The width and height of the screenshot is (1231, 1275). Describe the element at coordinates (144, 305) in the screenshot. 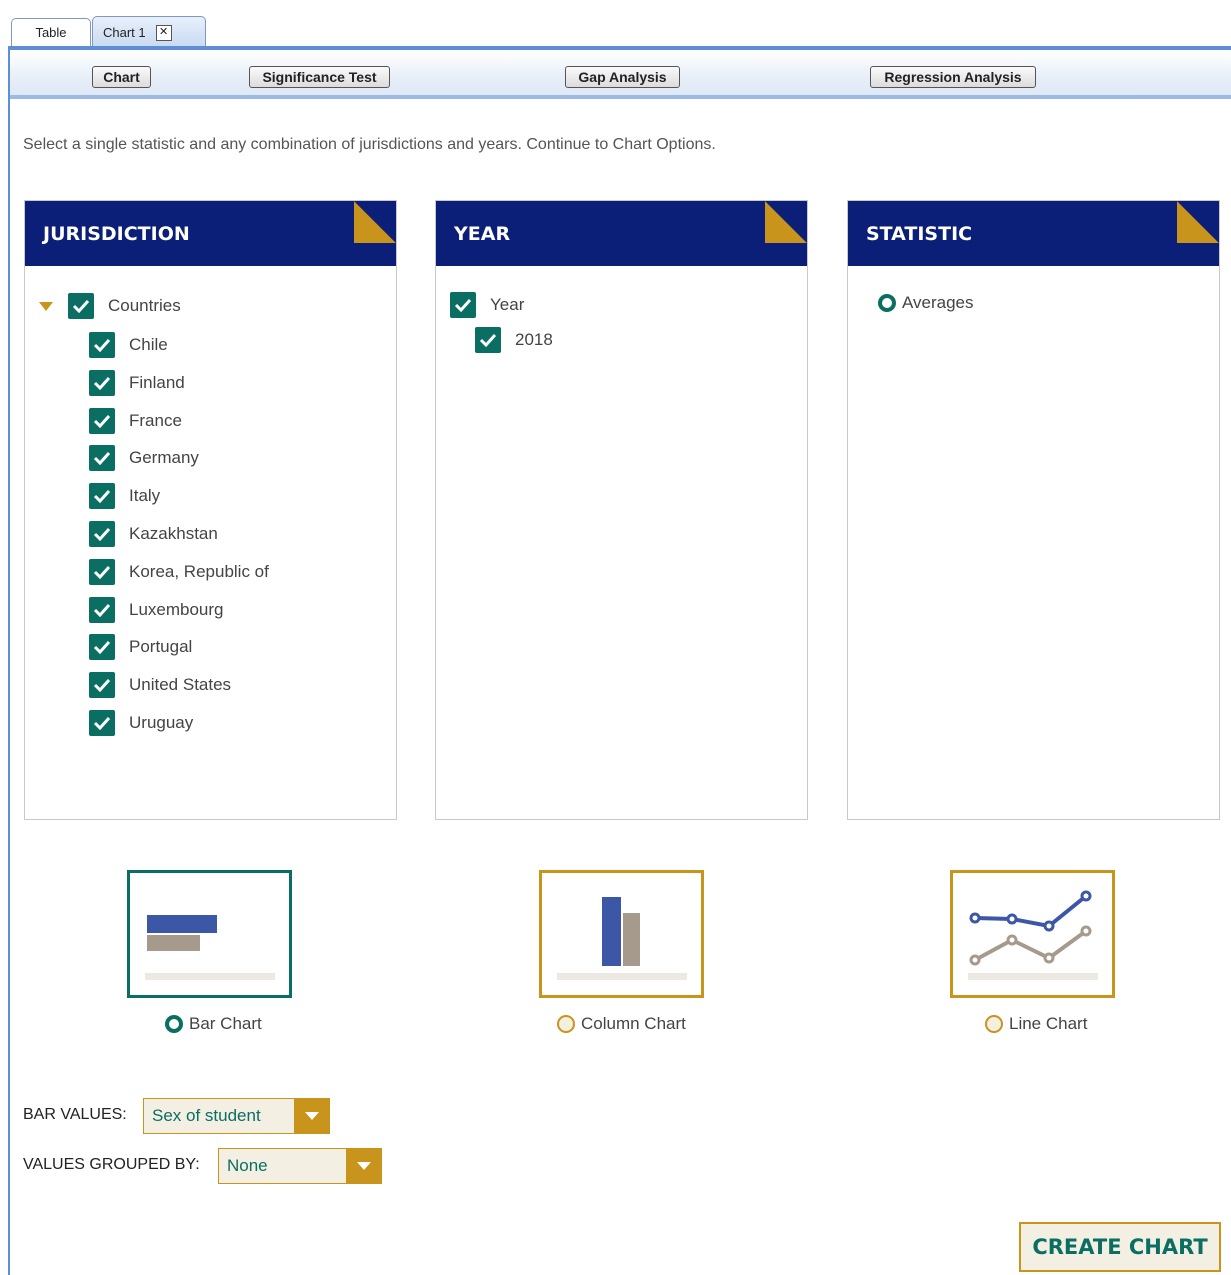

I see `countries-label: Countries` at that location.